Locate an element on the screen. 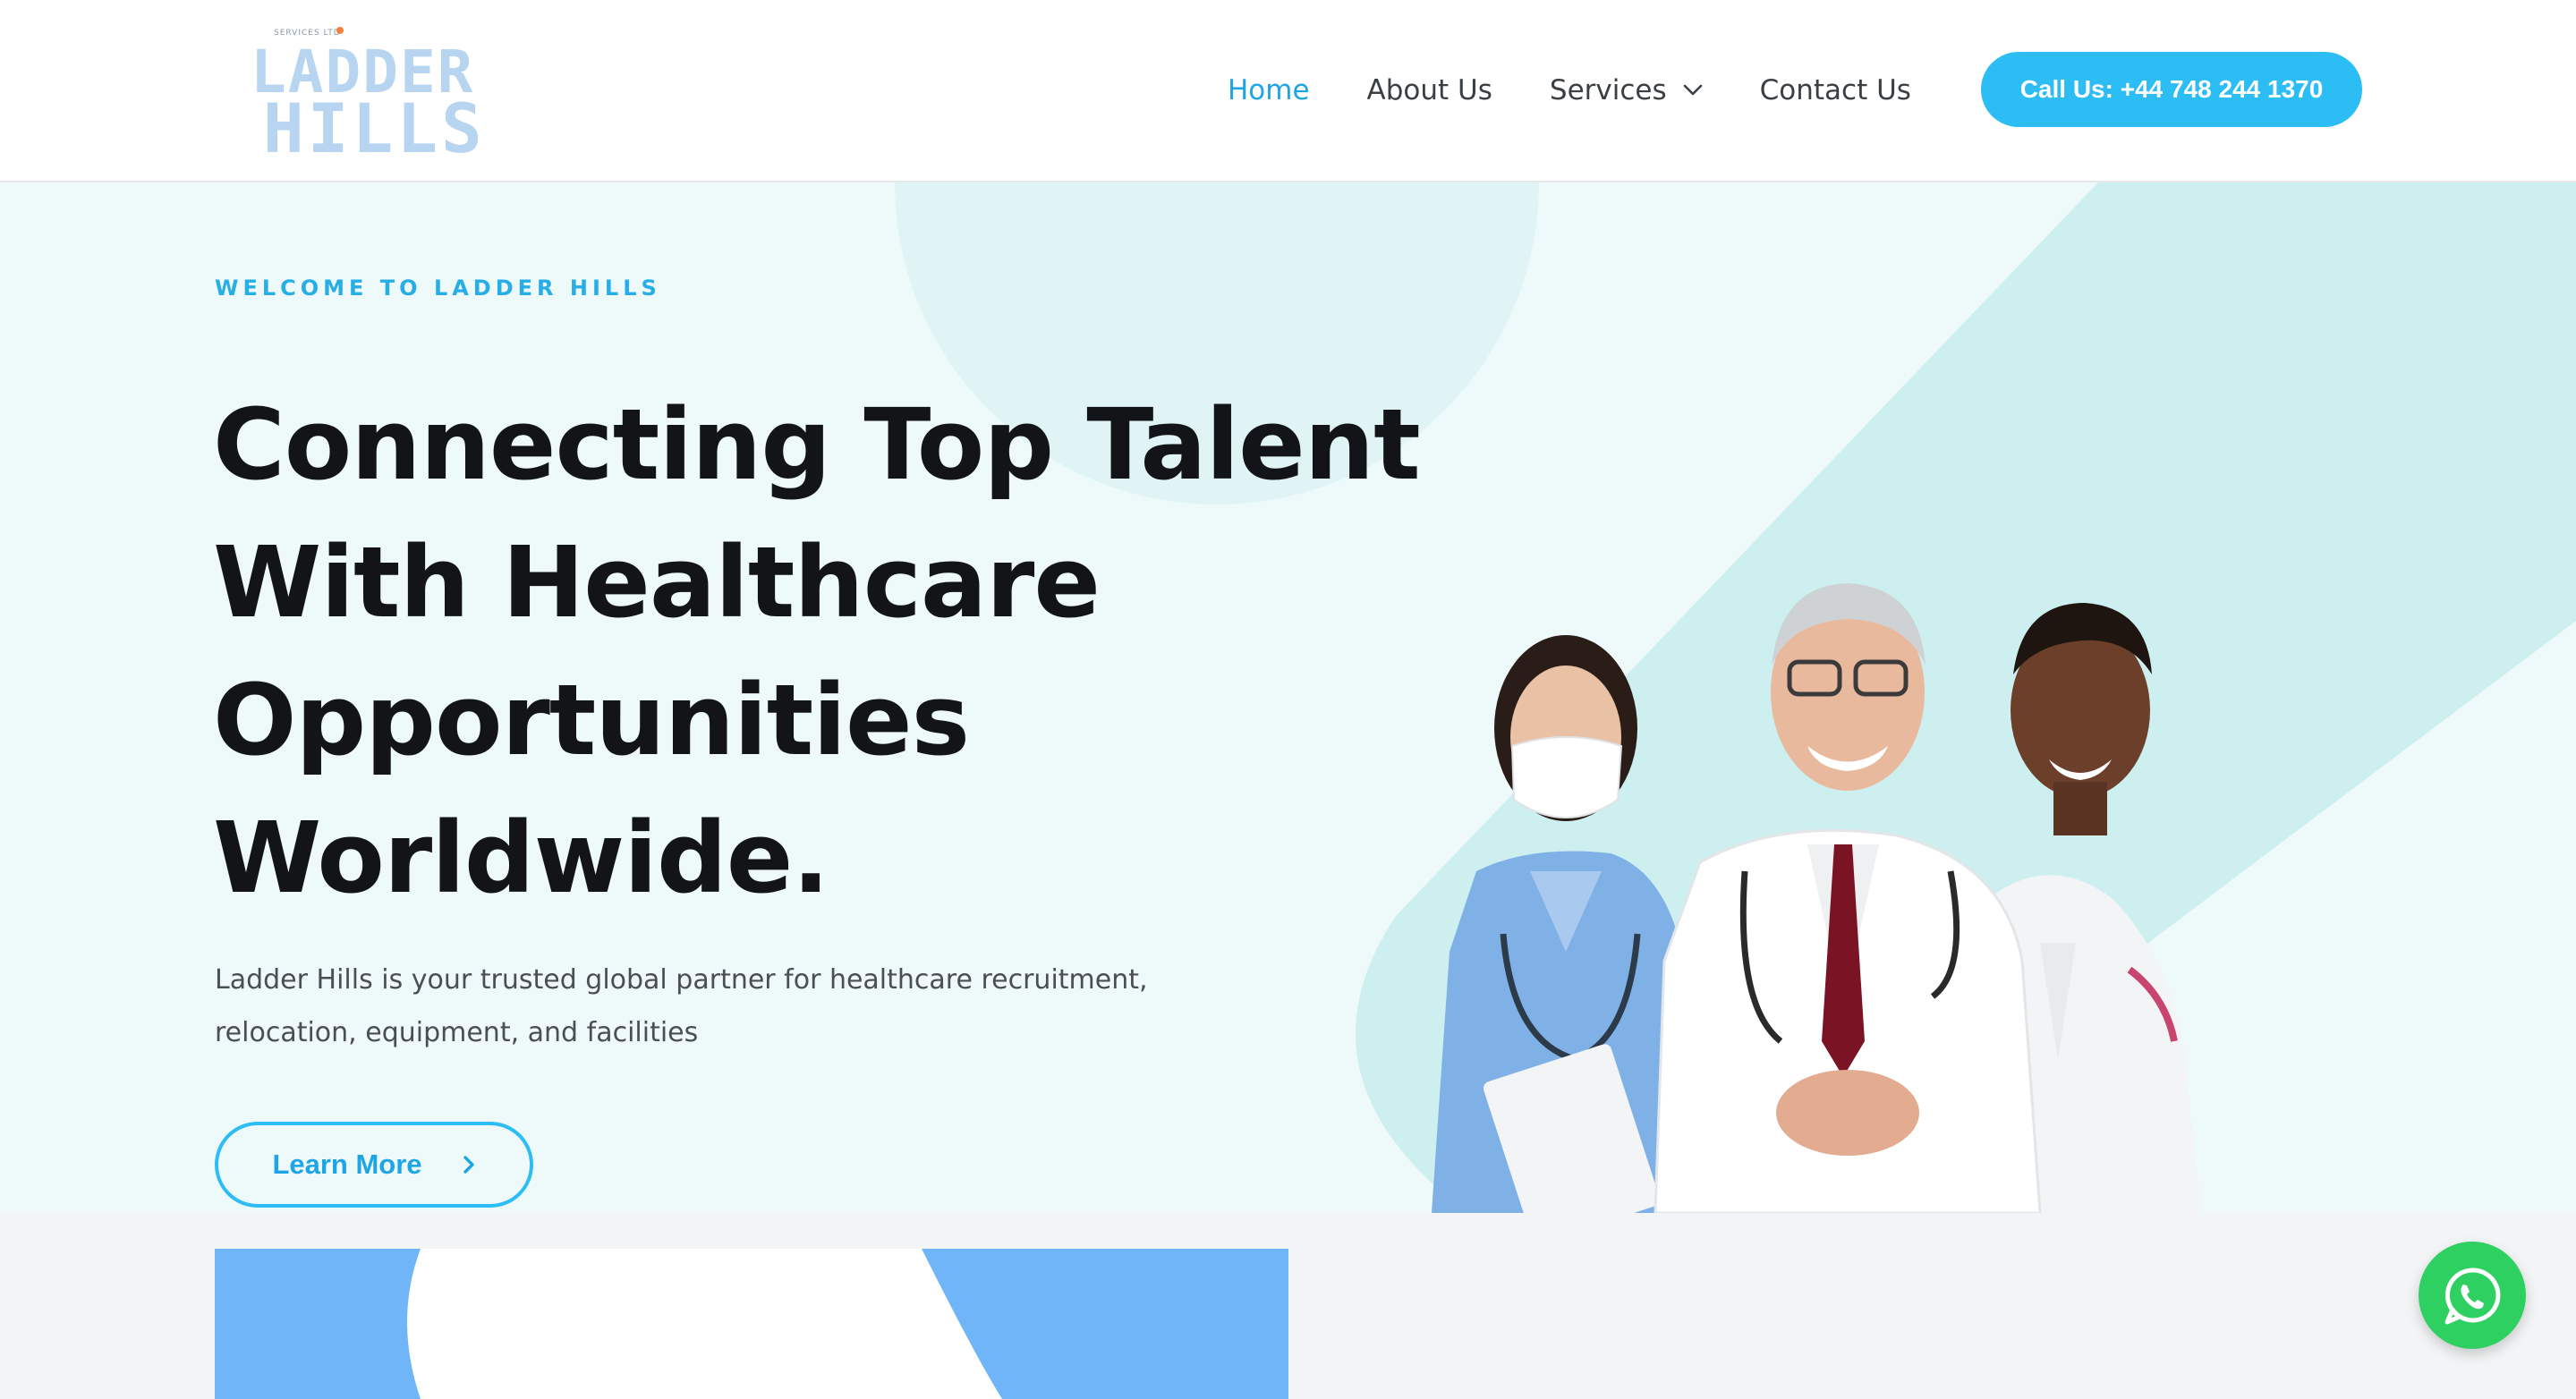  learn-more-label: Learn More is located at coordinates (347, 1164).